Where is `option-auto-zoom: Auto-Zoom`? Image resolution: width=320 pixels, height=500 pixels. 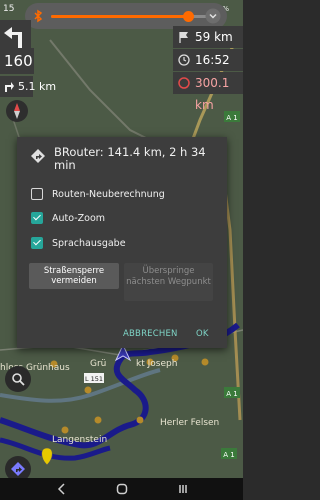
option-auto-zoom: Auto-Zoom is located at coordinates (126, 219).